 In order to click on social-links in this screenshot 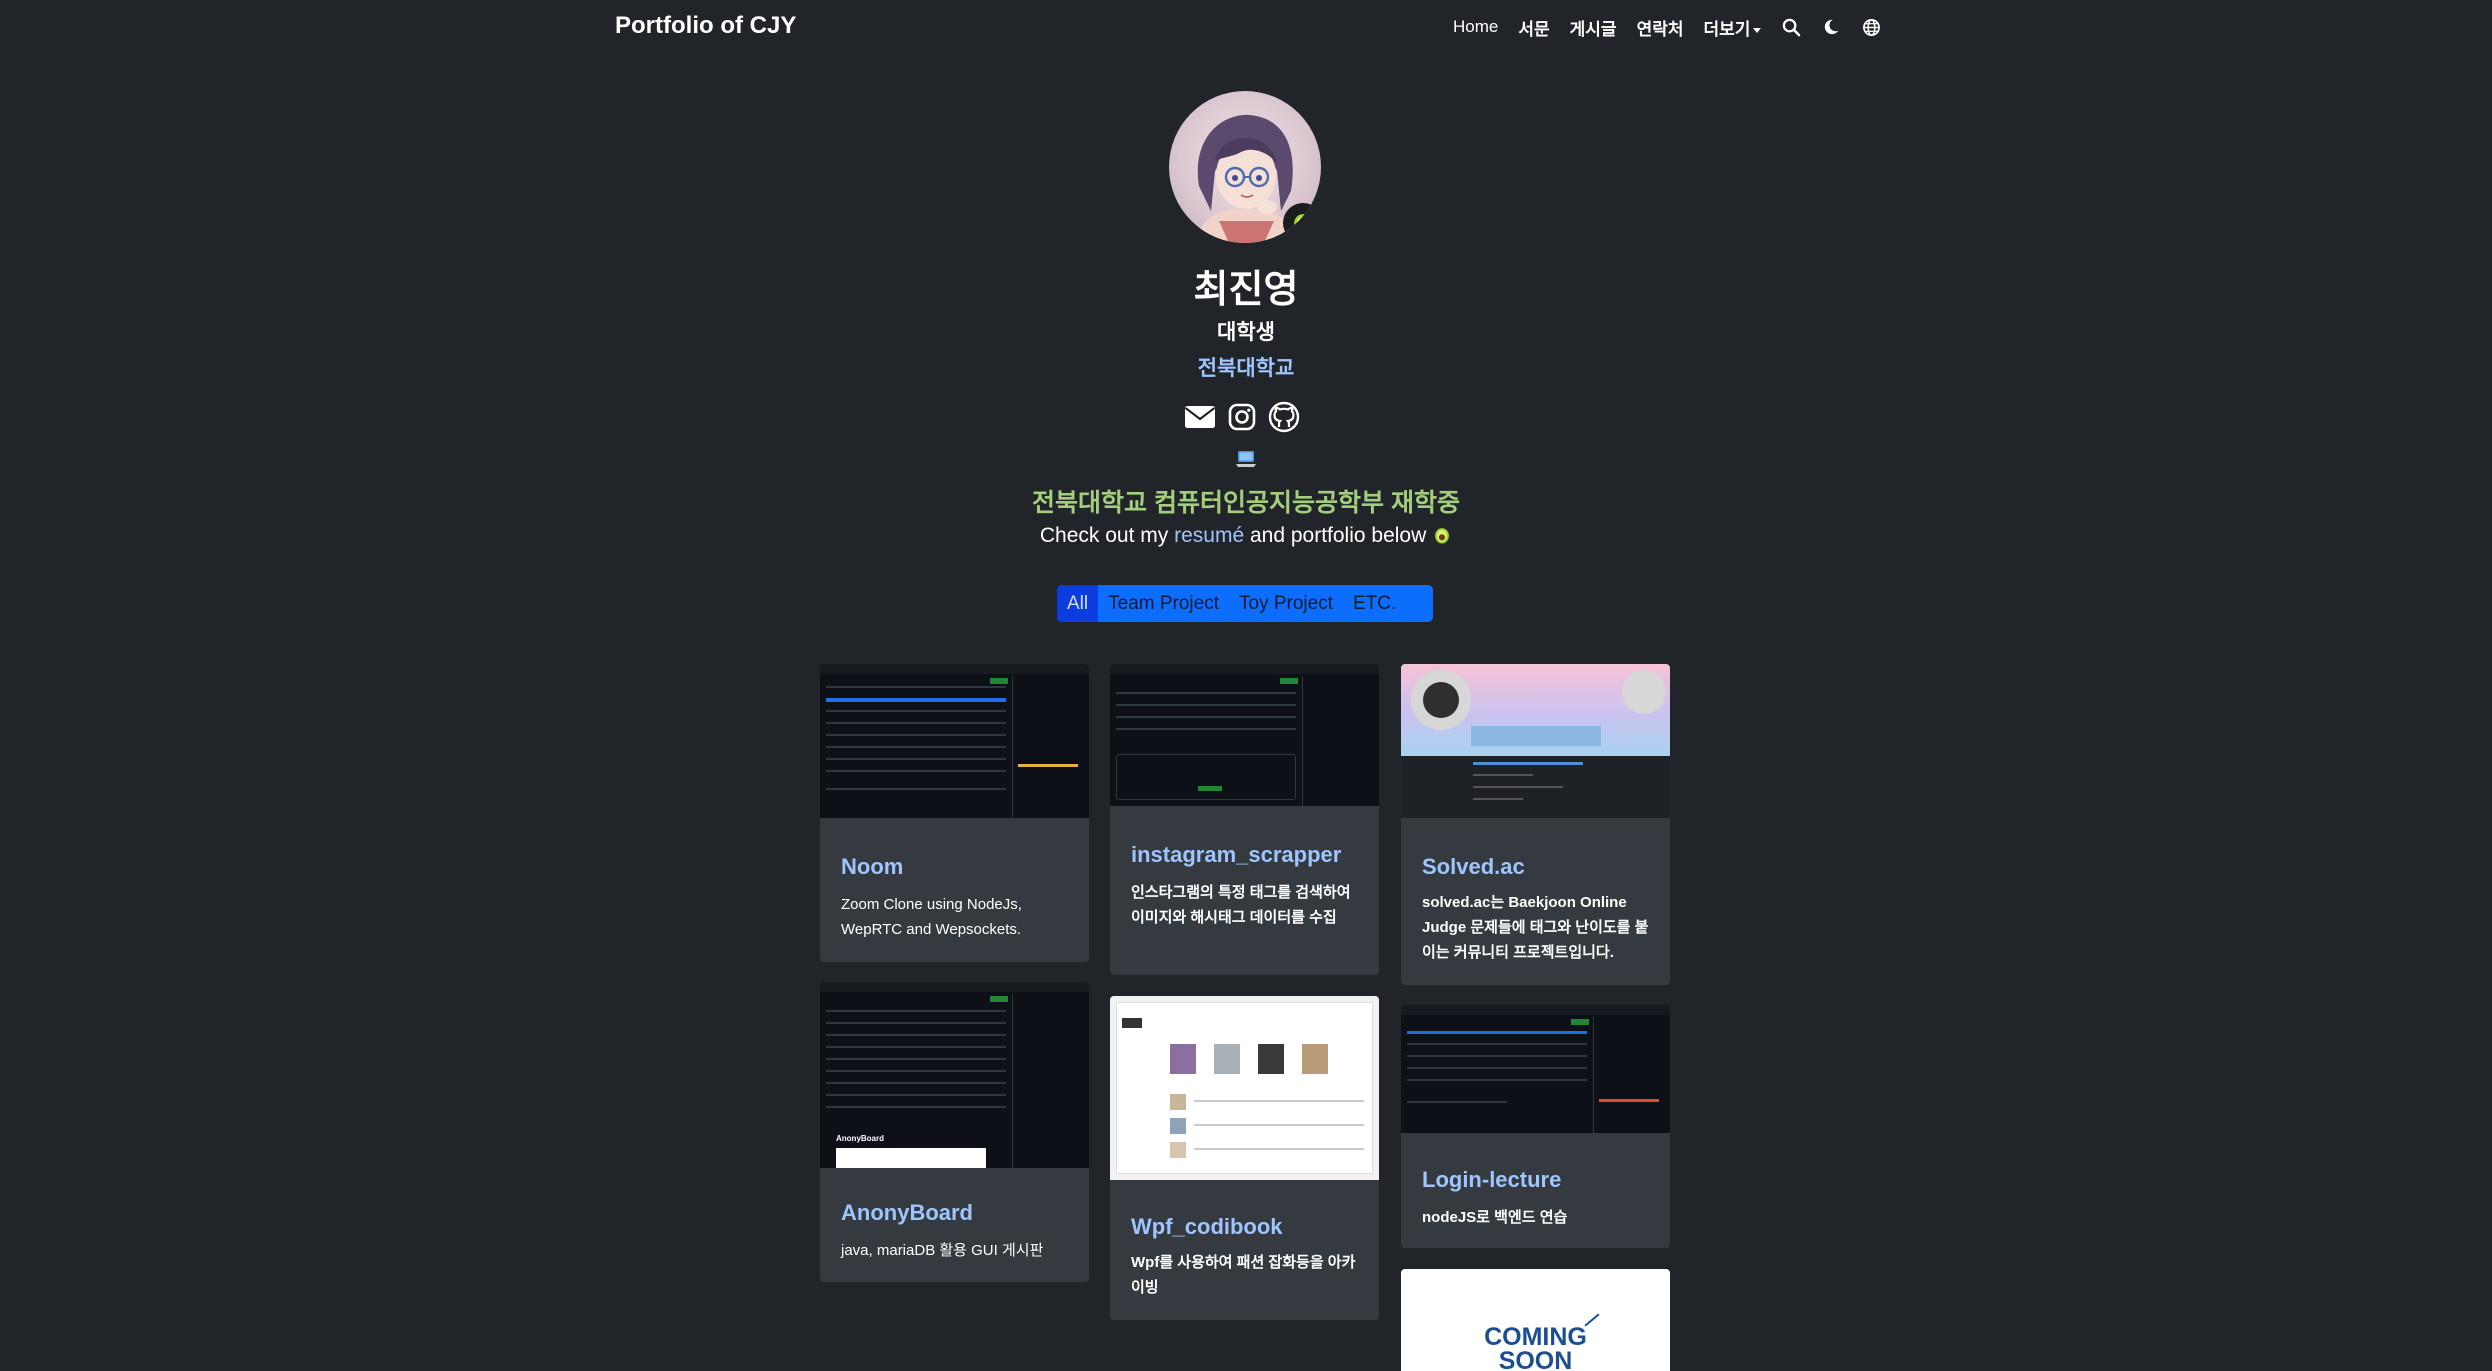, I will do `click(1242, 417)`.